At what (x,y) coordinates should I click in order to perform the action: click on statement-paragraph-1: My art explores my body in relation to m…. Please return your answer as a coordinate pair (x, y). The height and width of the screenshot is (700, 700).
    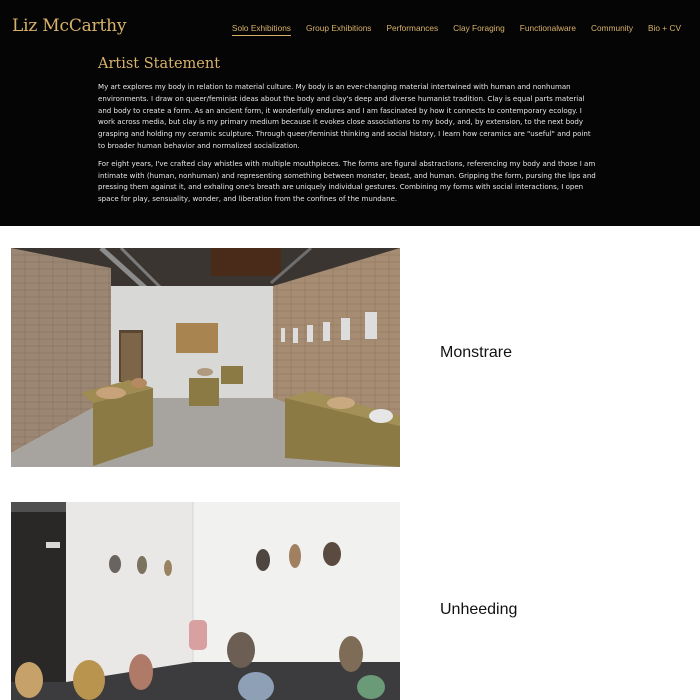
    Looking at the image, I should click on (344, 116).